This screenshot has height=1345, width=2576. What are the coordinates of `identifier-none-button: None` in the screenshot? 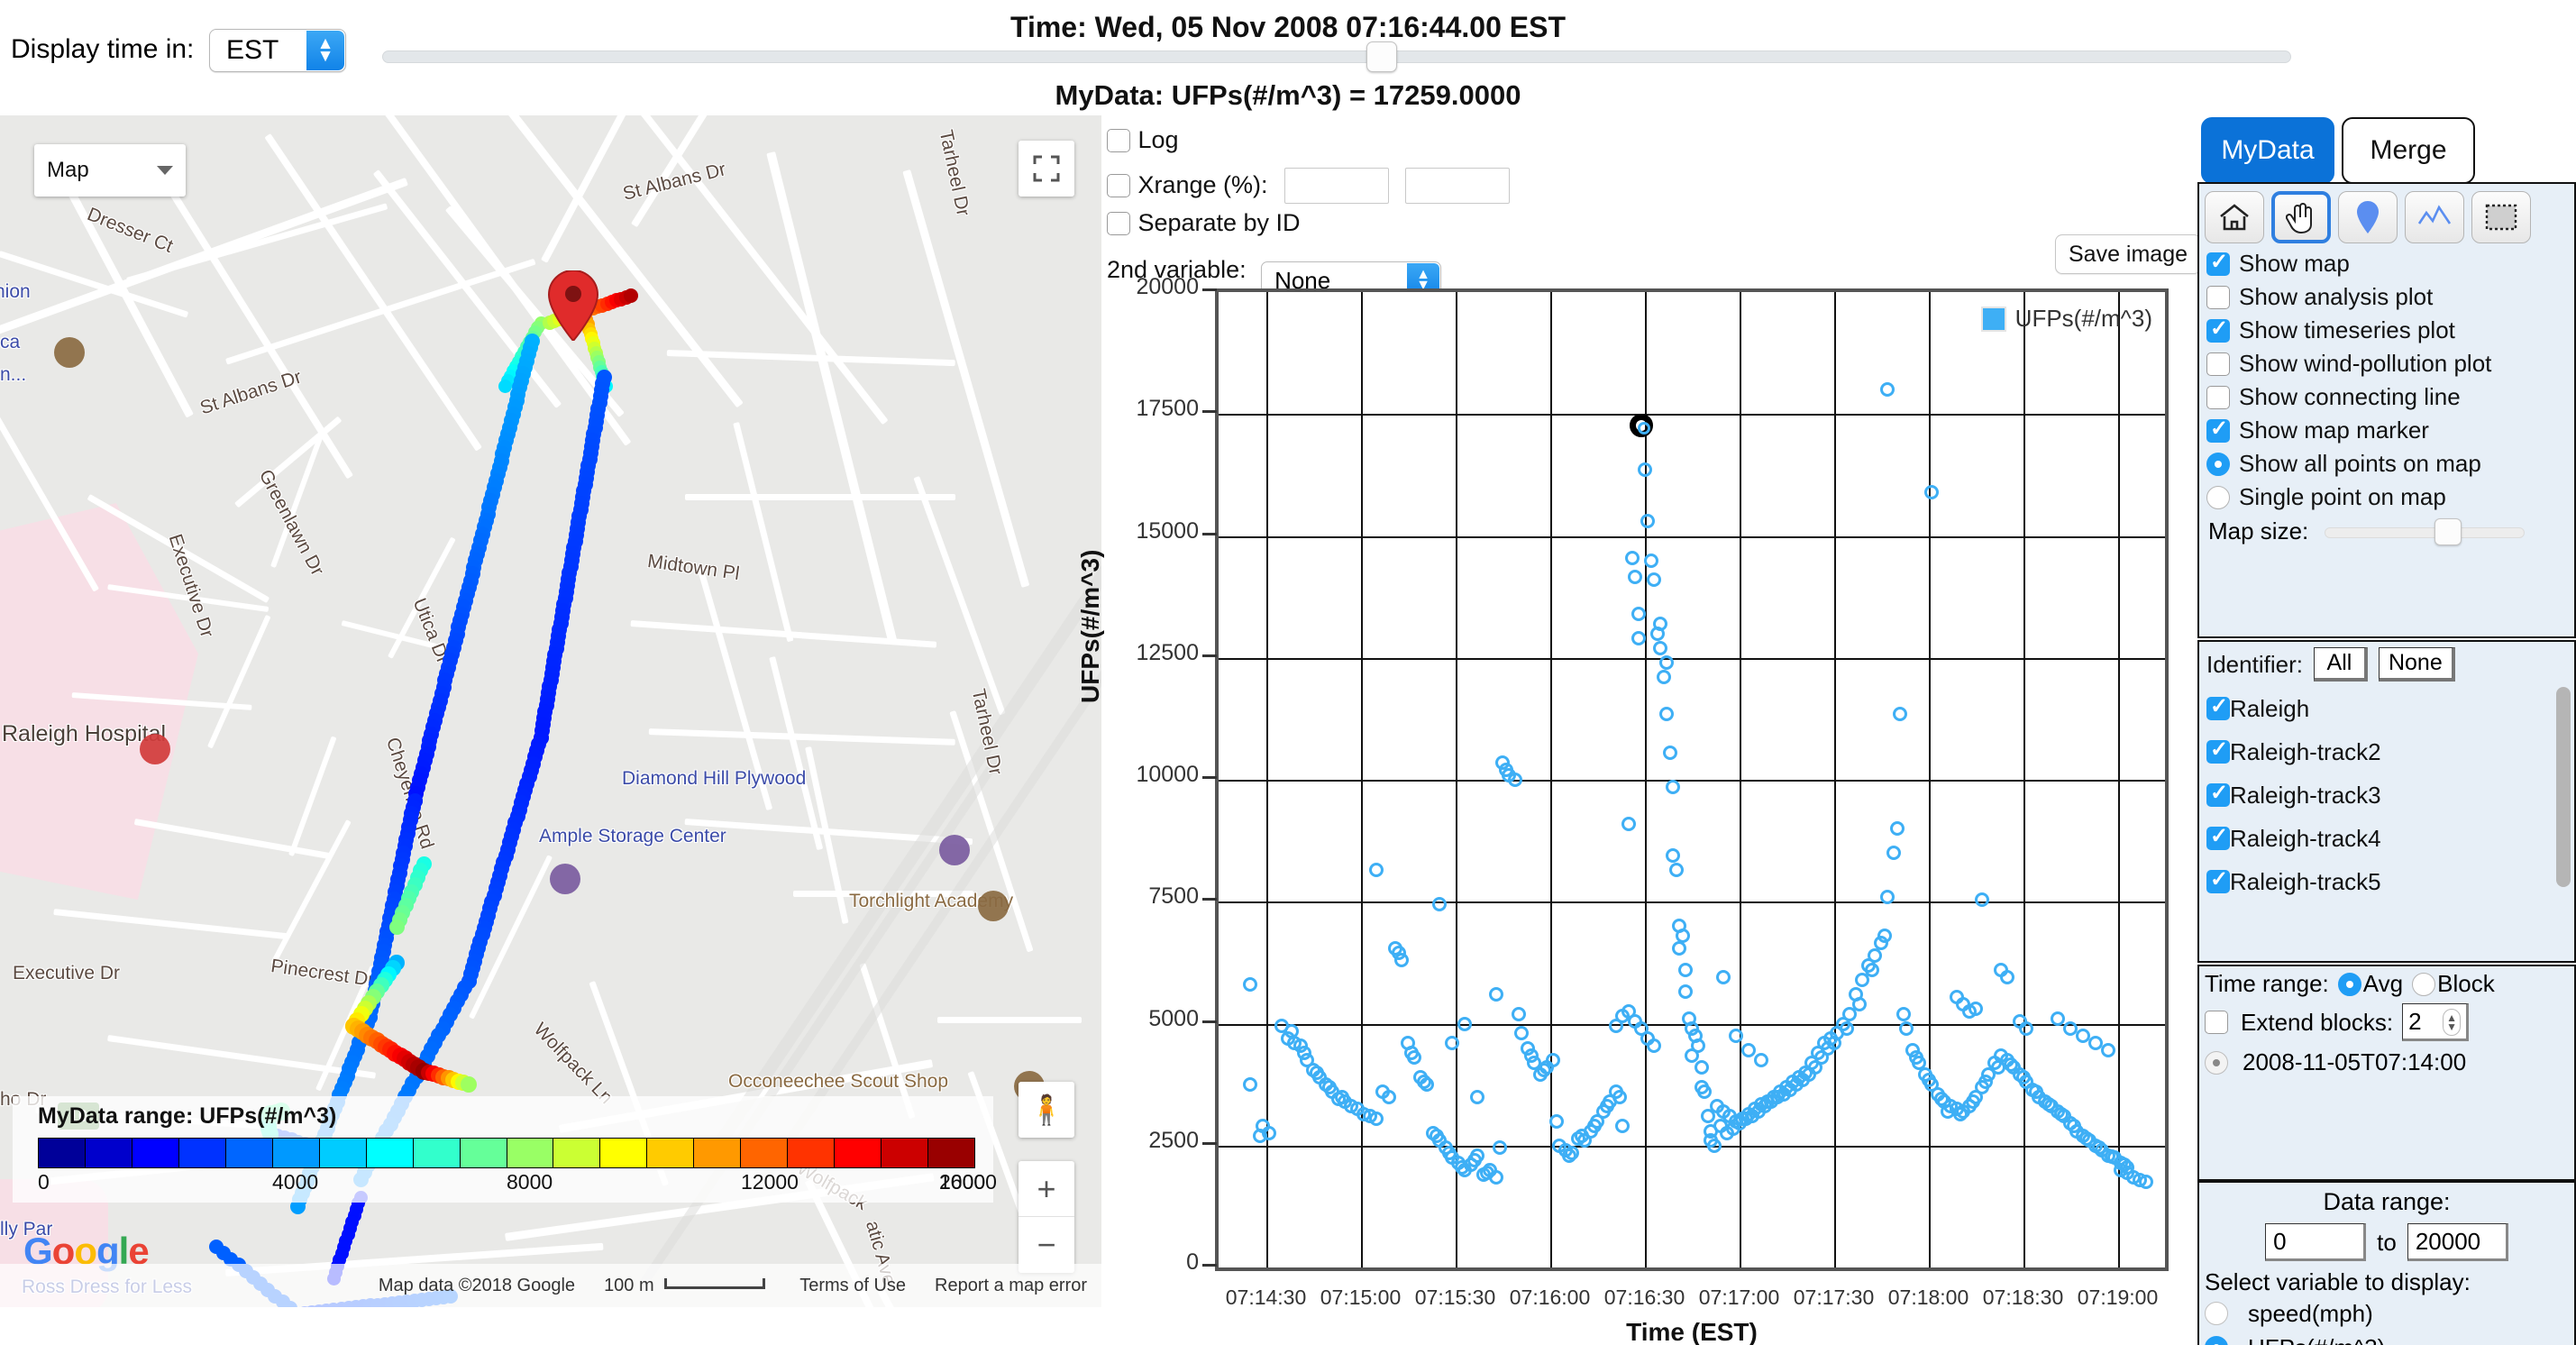 It's located at (2416, 664).